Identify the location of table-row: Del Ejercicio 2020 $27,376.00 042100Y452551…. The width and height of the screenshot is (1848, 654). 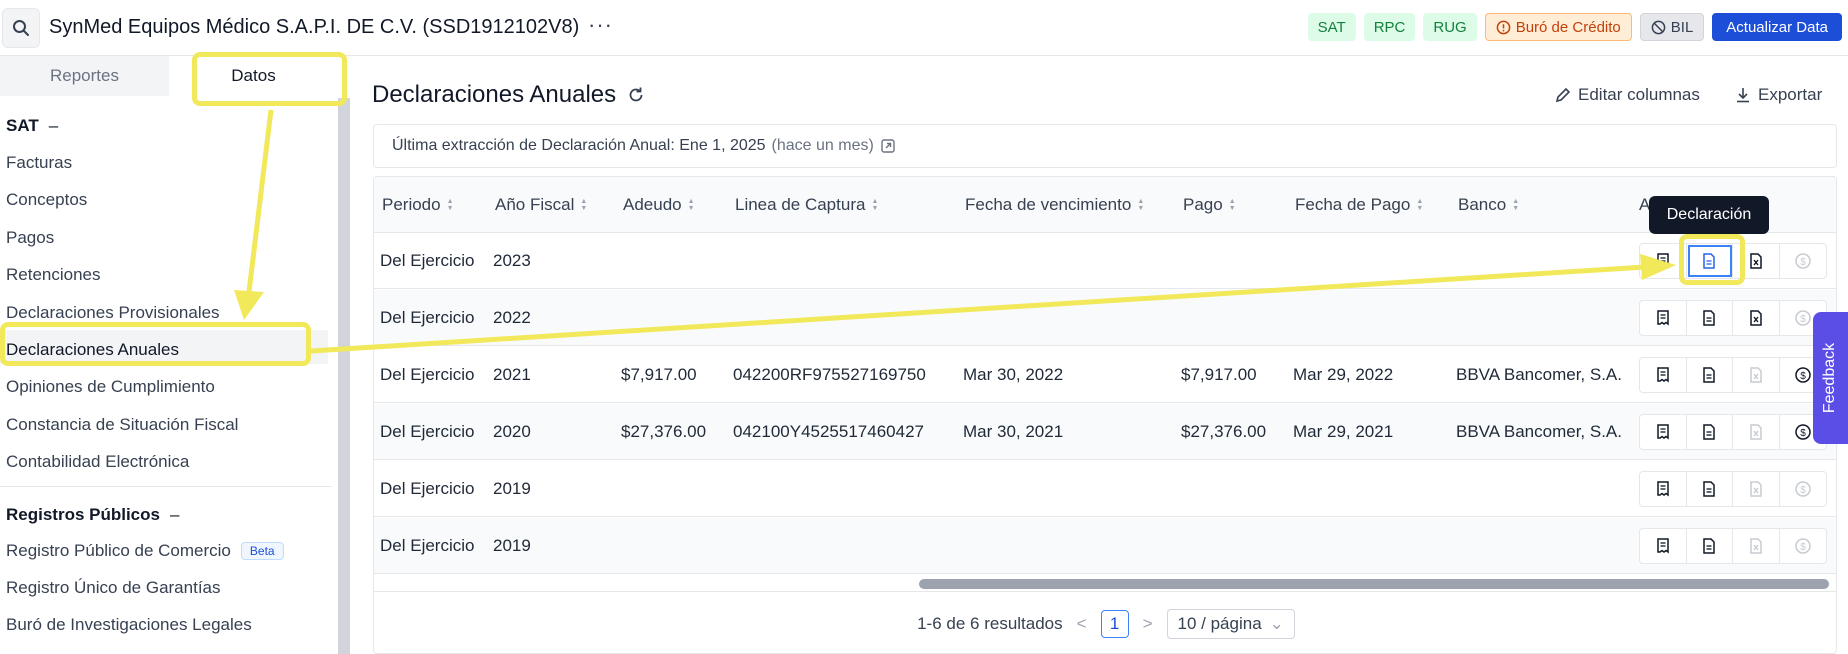
(1105, 432).